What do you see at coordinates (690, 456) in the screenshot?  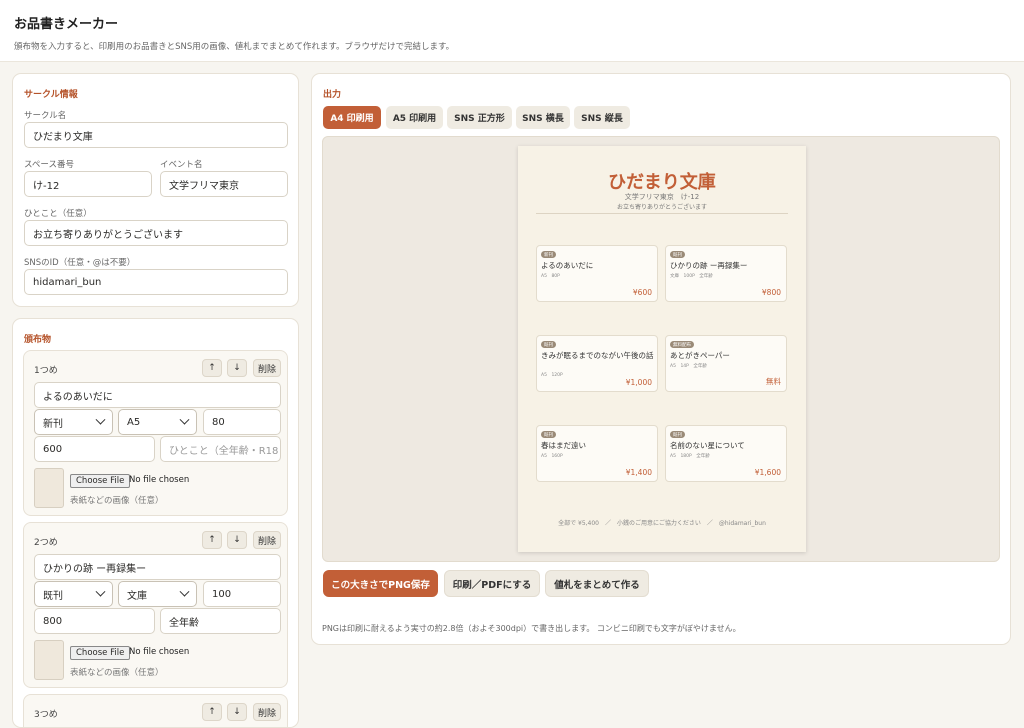 I see `preview-item-meta: A5 180P 全年齢` at bounding box center [690, 456].